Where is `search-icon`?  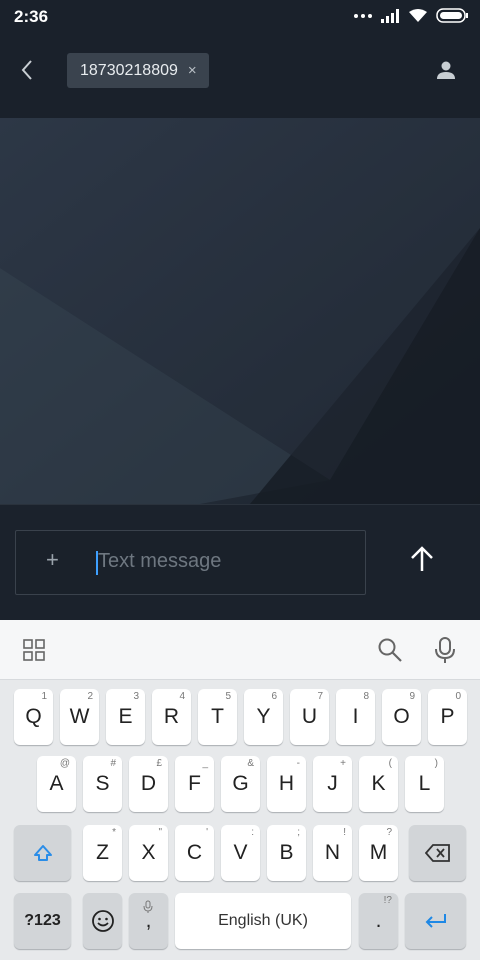
search-icon is located at coordinates (390, 650).